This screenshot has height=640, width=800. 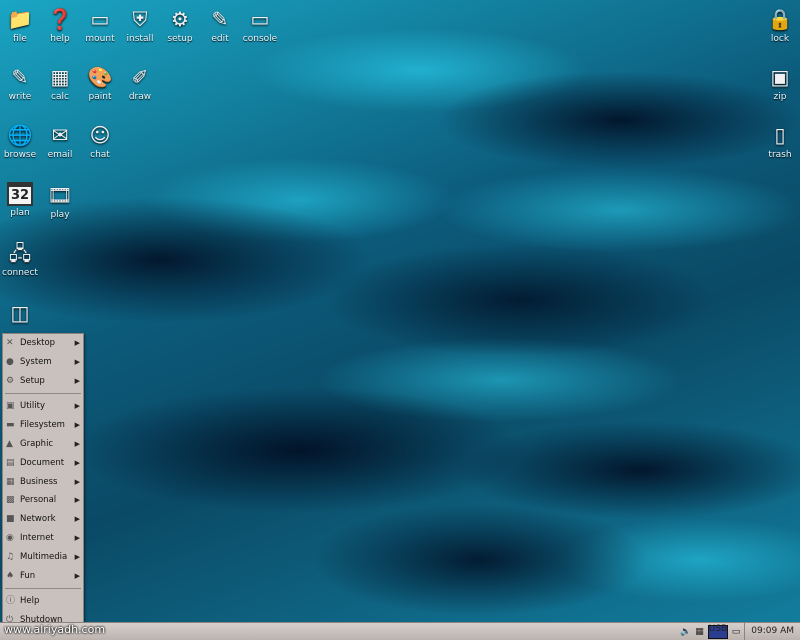 I want to click on personal-icon: ▩, so click(x=10, y=500).